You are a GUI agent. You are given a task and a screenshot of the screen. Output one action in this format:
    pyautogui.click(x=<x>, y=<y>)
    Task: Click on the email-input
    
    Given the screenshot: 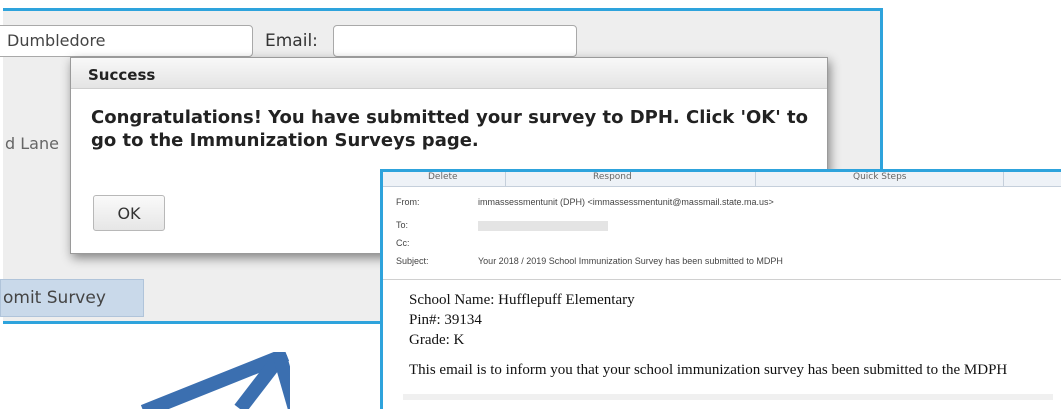 What is the action you would take?
    pyautogui.click(x=455, y=41)
    